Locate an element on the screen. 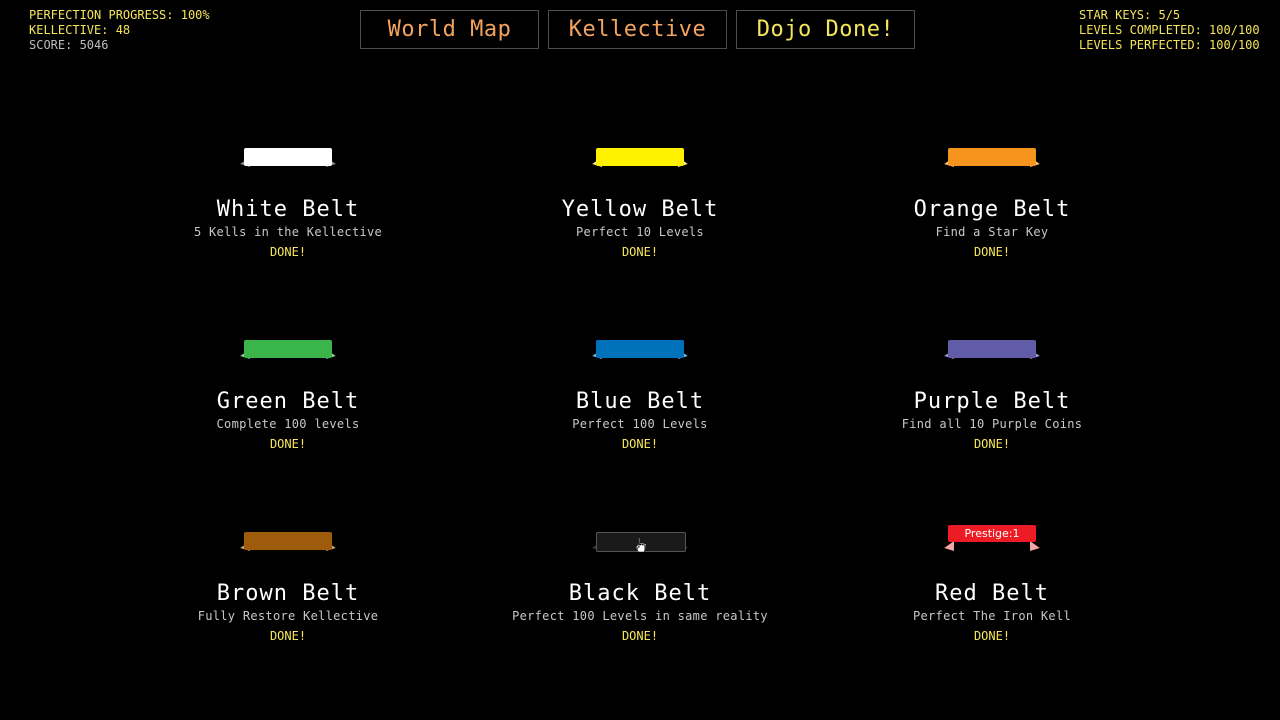 The height and width of the screenshot is (720, 1280). purple-belt-card: Purple Belt Find all 10 Purple Coins DONE! is located at coordinates (992, 395).